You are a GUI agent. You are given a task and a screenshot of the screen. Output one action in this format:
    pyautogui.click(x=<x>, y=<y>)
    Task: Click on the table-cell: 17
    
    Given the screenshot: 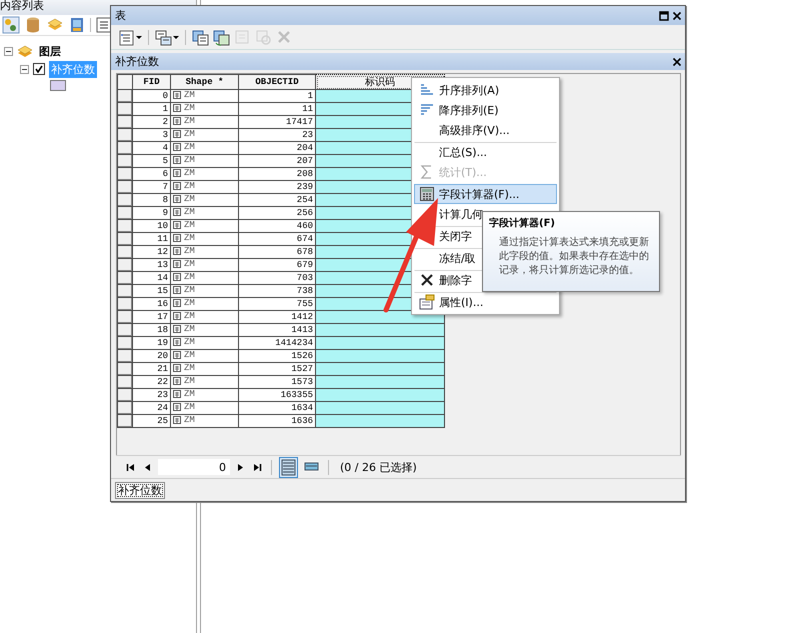 What is the action you would take?
    pyautogui.click(x=151, y=317)
    